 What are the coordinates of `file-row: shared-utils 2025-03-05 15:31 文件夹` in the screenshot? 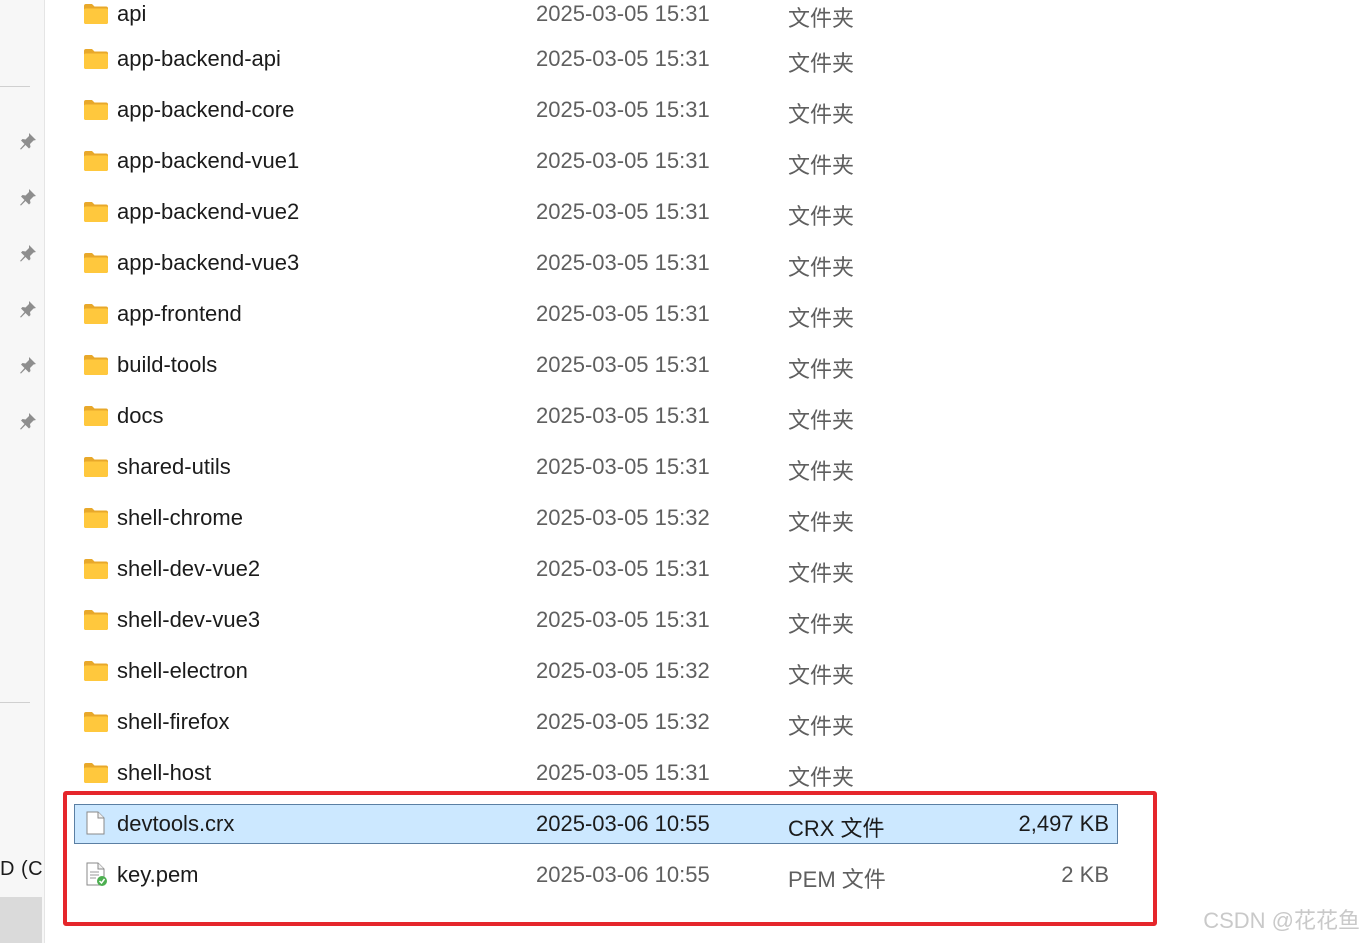 It's located at (596, 467).